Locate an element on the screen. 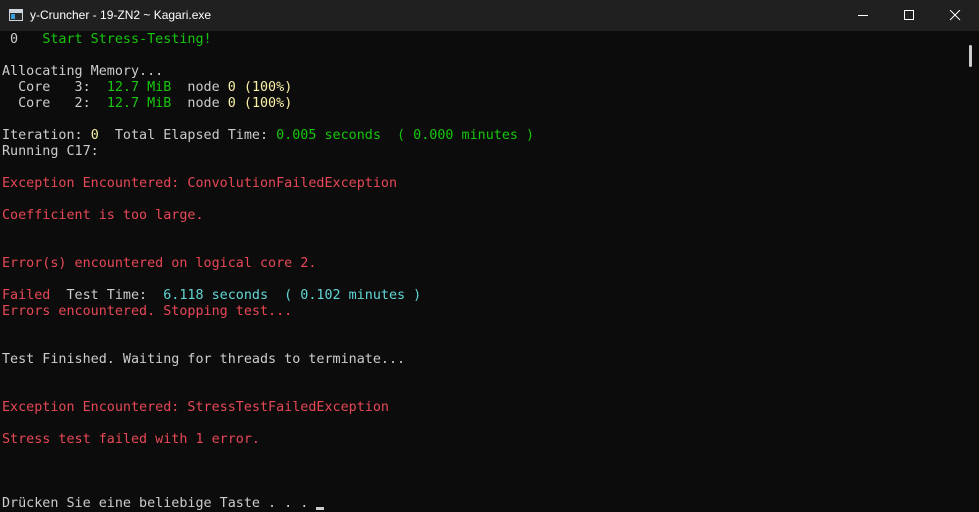 The height and width of the screenshot is (512, 979). vertical-scrollbar is located at coordinates (972, 271).